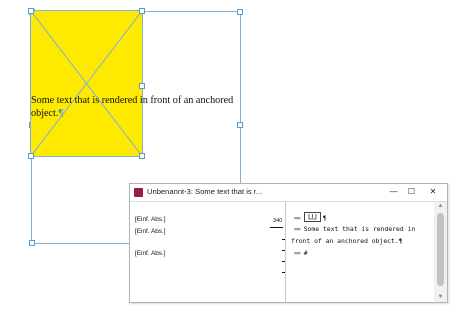 The height and width of the screenshot is (323, 474). I want to click on scroll-up-button: ▲, so click(440, 206).